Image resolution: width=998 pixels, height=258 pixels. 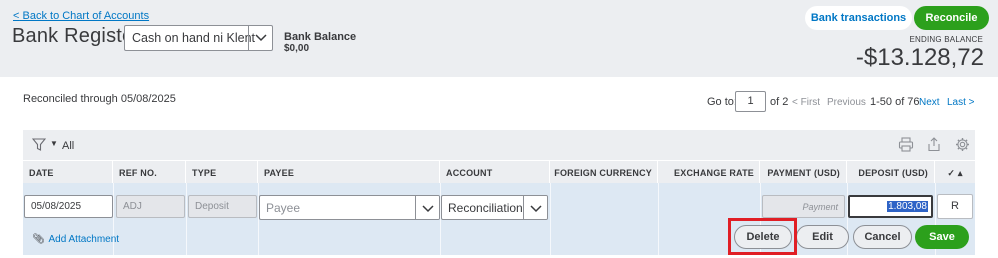 What do you see at coordinates (906, 146) in the screenshot?
I see `print-icon` at bounding box center [906, 146].